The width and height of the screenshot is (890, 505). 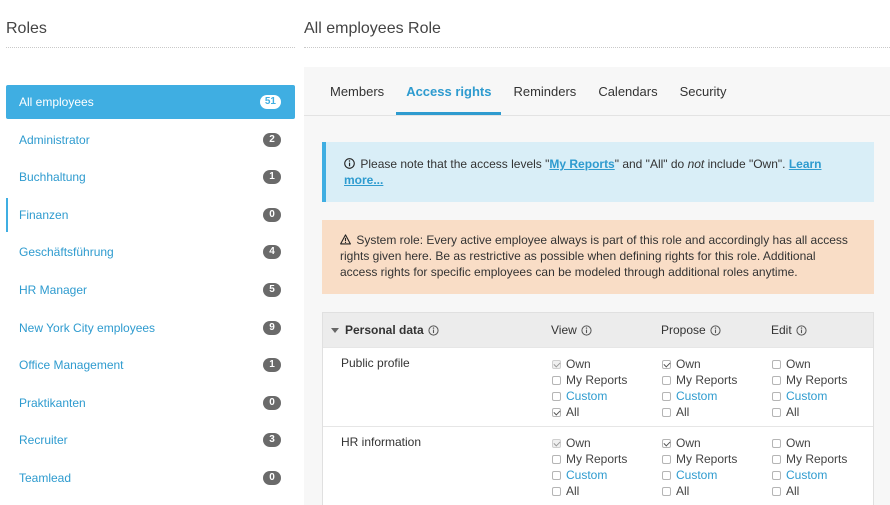 I want to click on role-item-finanzen: Finanzen 0, so click(x=150, y=214).